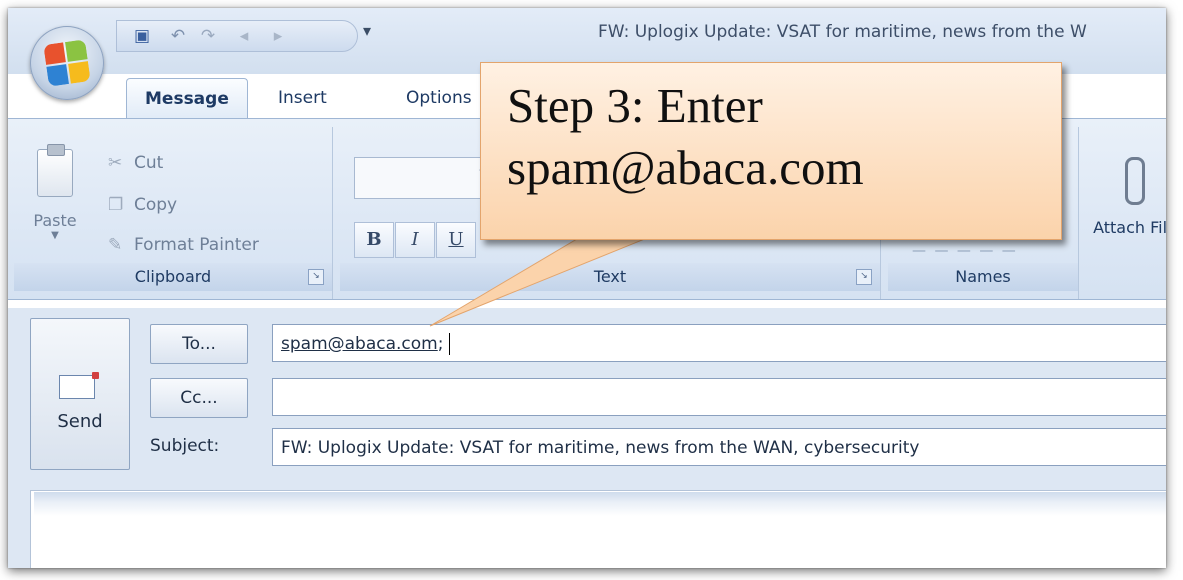  I want to click on tab-message: Message, so click(187, 98).